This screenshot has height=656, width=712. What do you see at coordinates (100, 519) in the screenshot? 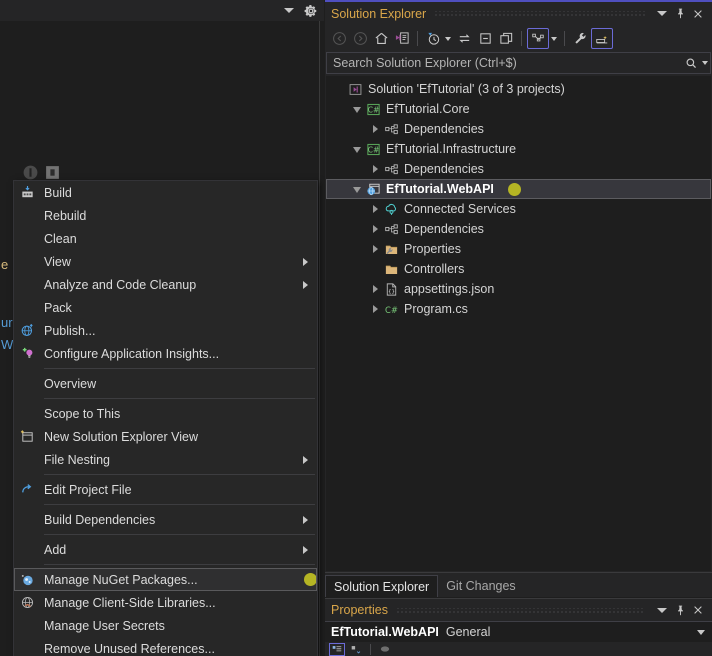
I see `context-menu-item-label: Build Dependencies` at bounding box center [100, 519].